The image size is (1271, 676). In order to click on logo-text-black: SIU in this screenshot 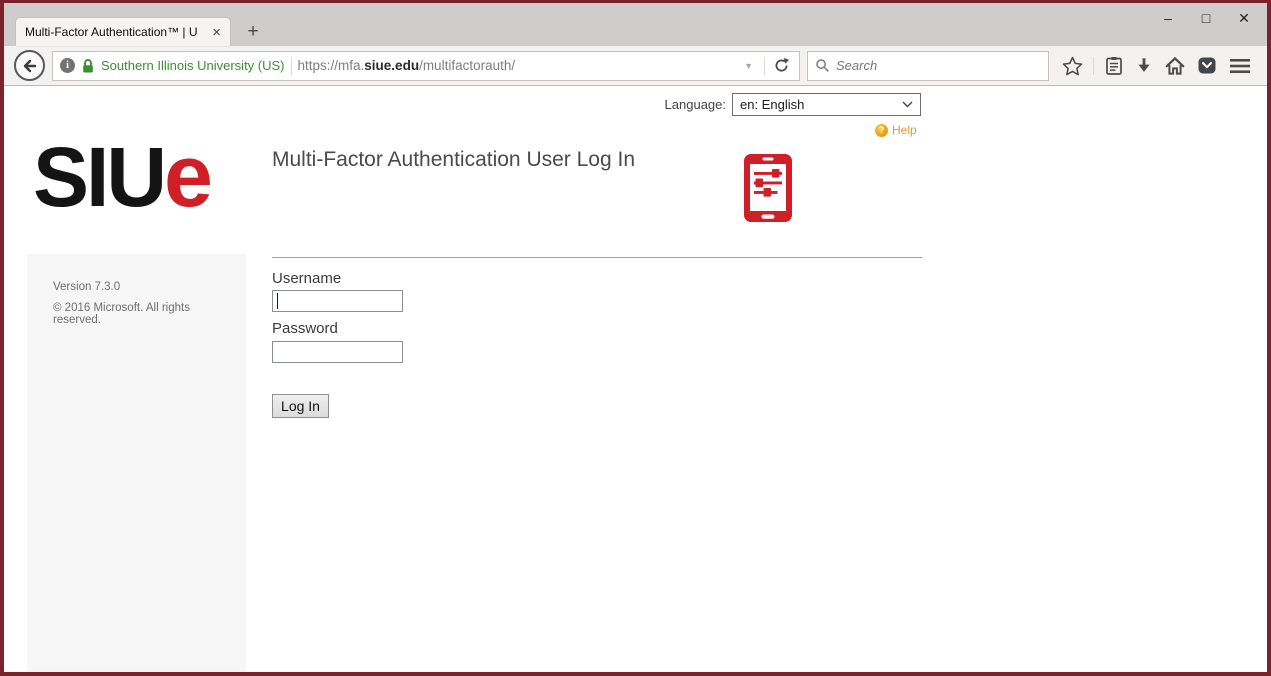, I will do `click(100, 177)`.